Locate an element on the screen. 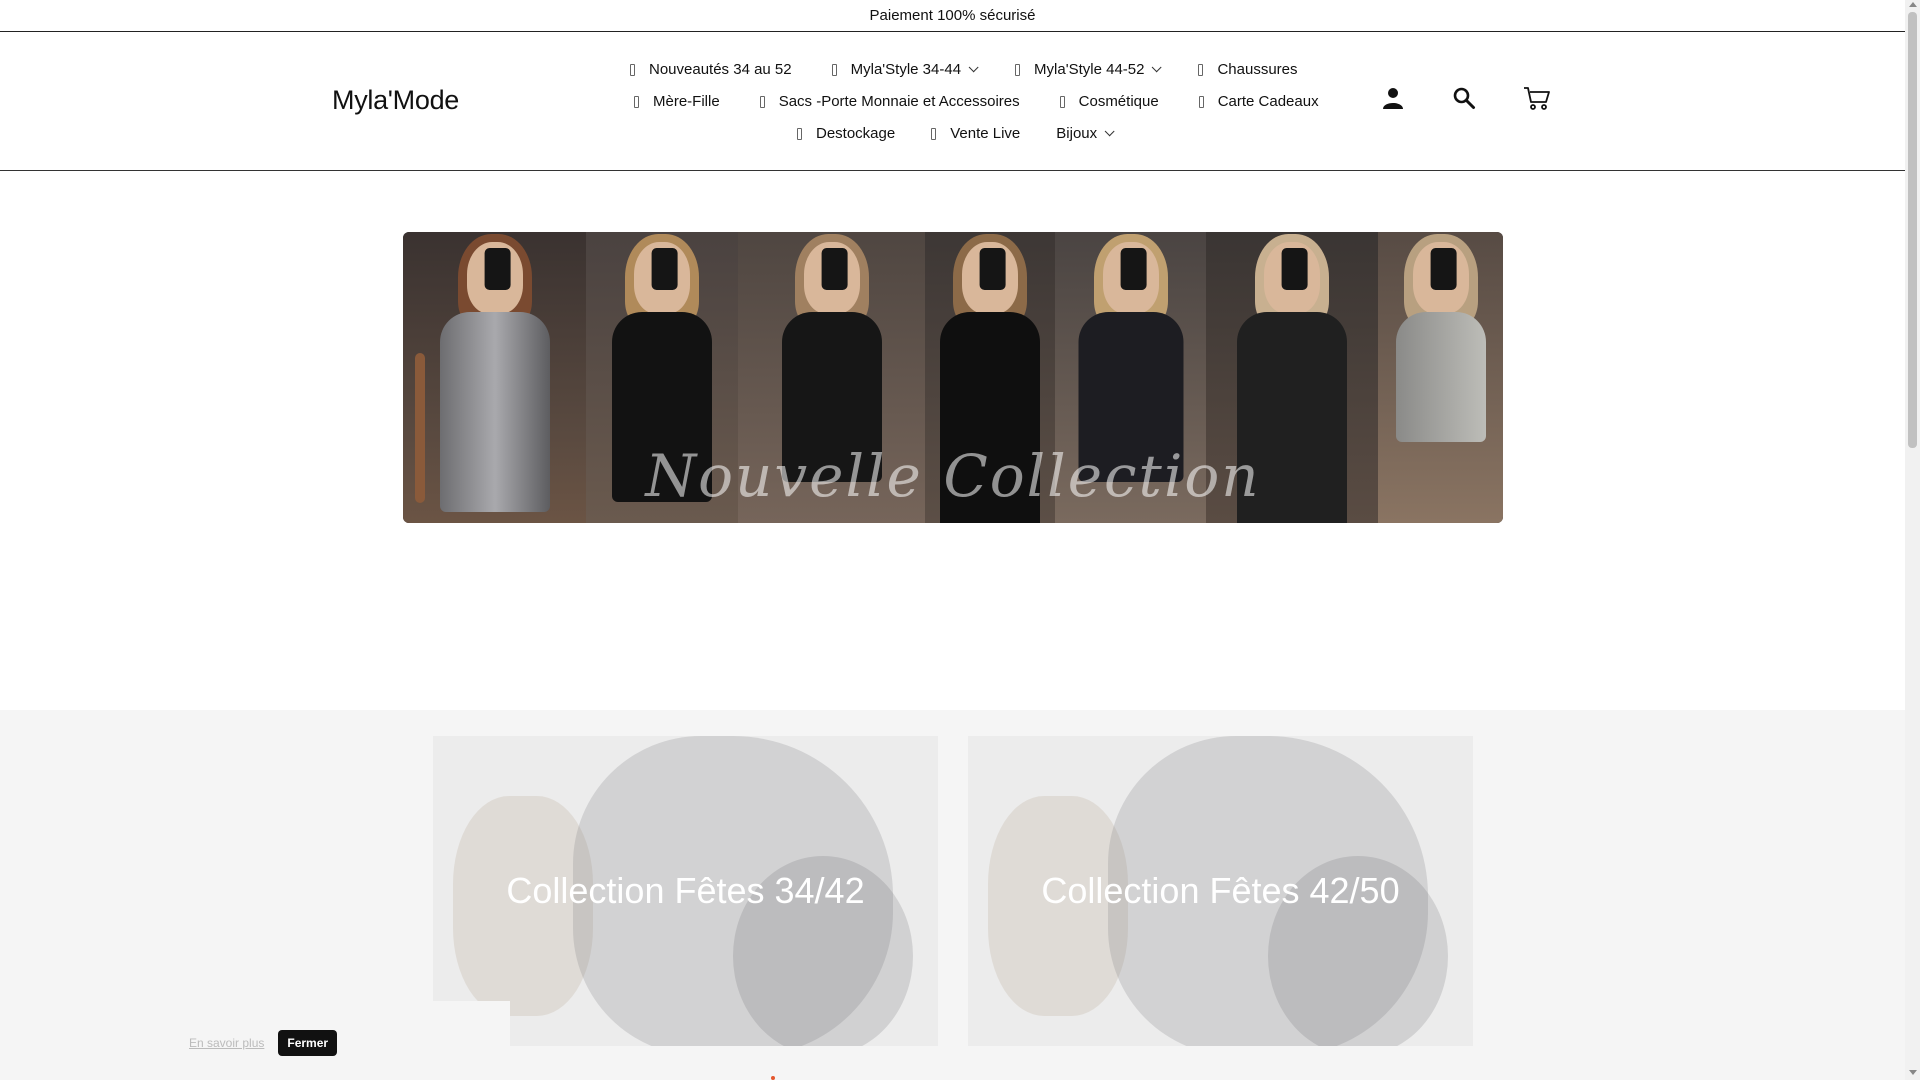 The image size is (1920, 1080). nav-label: Destockage is located at coordinates (856, 133).